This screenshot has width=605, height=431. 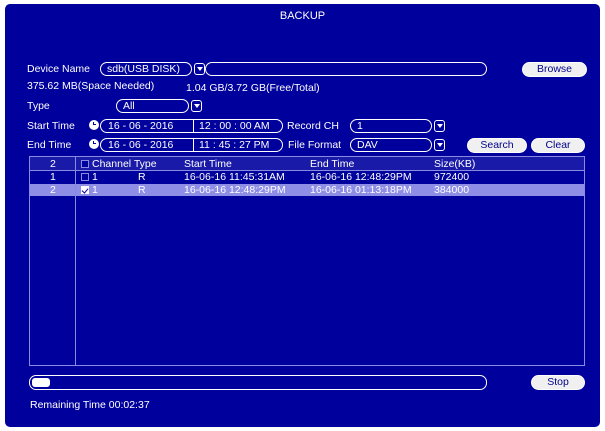 What do you see at coordinates (554, 69) in the screenshot?
I see `browse-button: Browse` at bounding box center [554, 69].